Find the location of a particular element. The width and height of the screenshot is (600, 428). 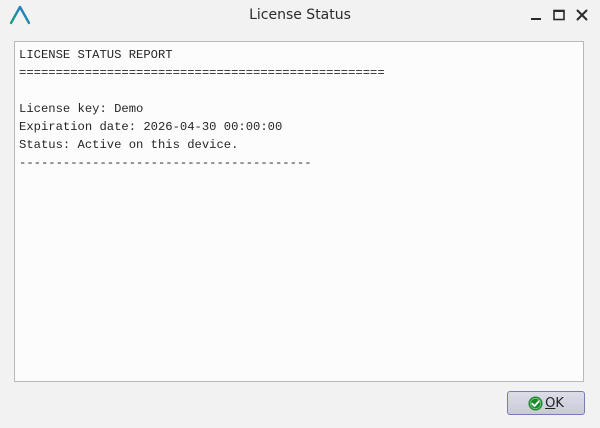

report-line: Expiration date: 2026-04-30 00:00:00 is located at coordinates (151, 127).